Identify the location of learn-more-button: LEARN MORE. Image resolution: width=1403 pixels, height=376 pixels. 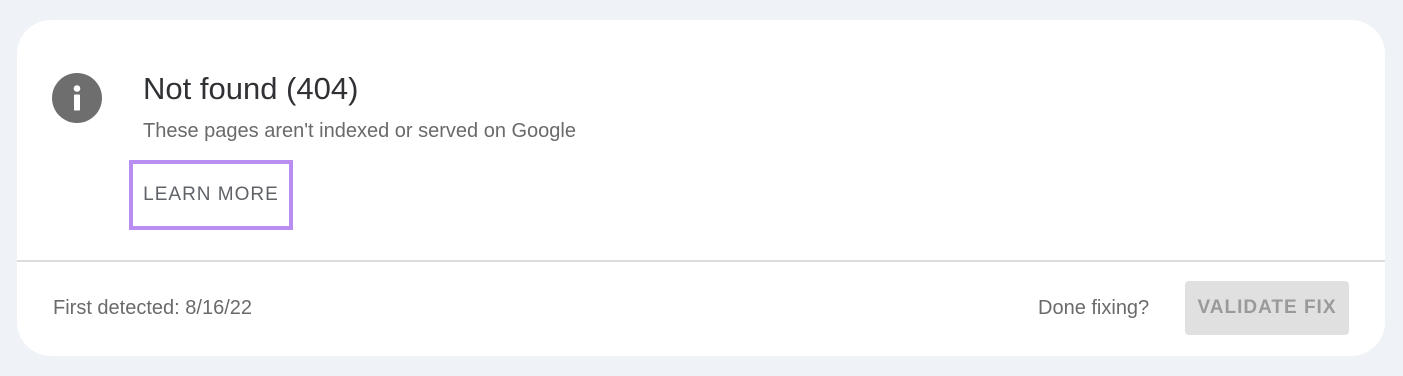
(211, 195).